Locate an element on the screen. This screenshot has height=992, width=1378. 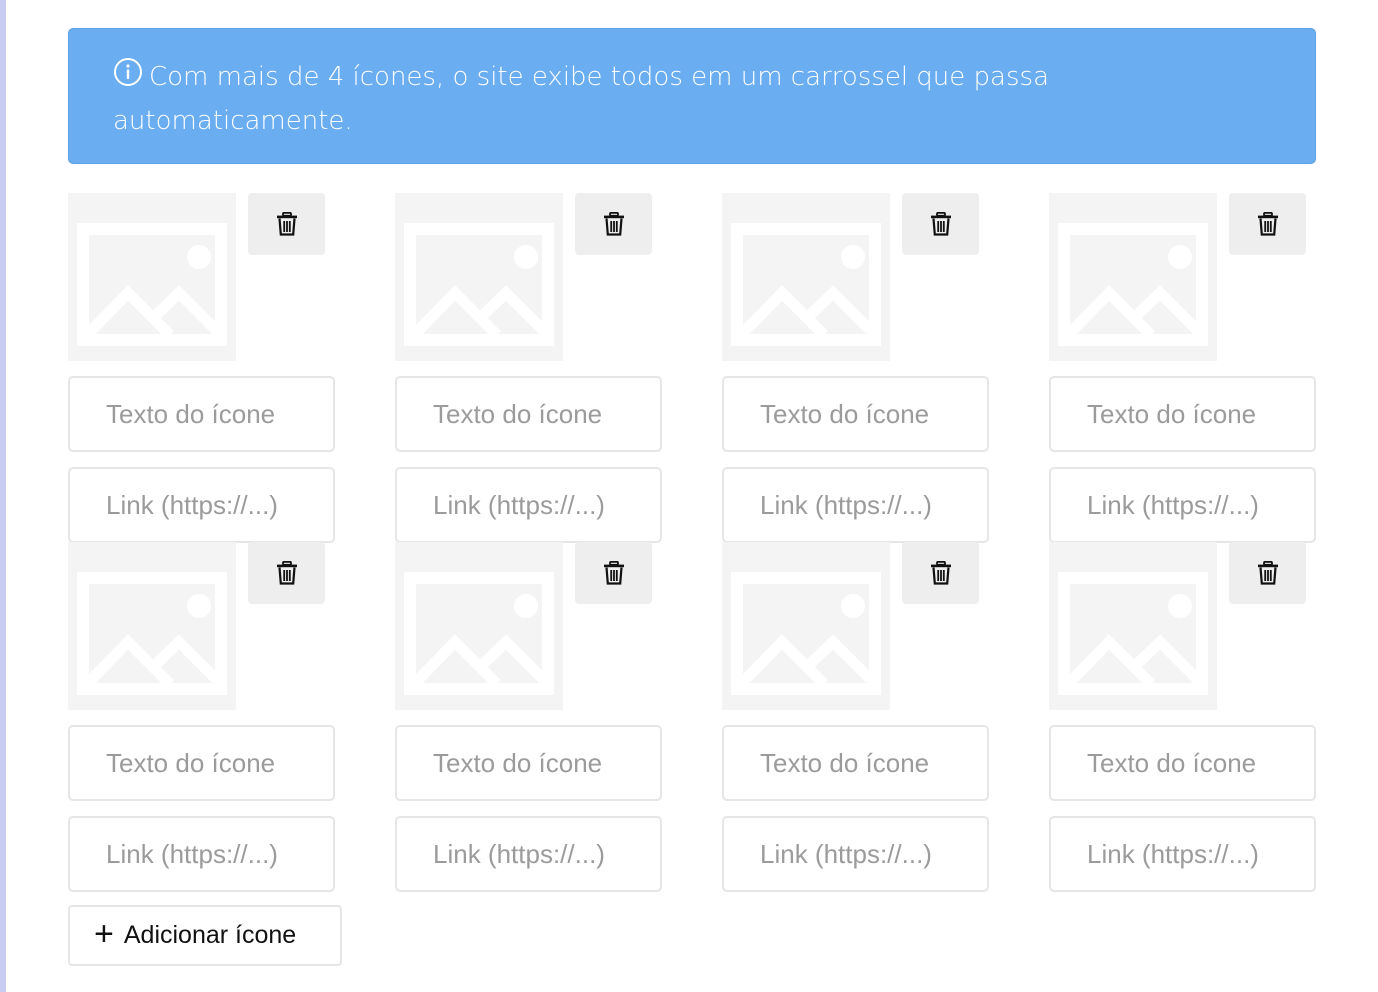
info-circle-icon is located at coordinates (128, 78).